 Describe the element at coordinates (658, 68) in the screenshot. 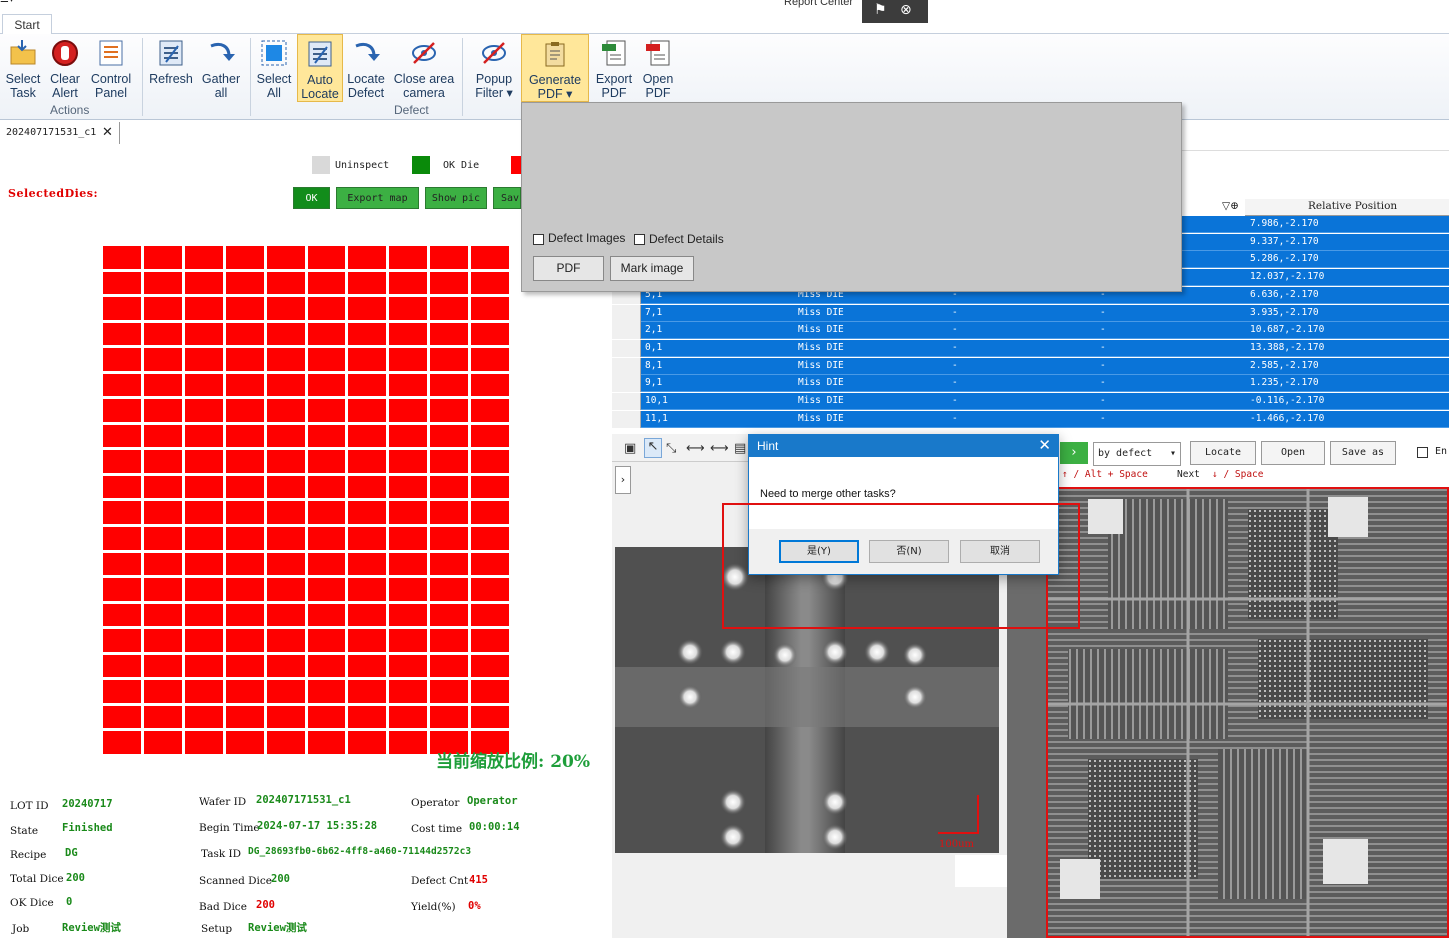

I see `open-pdf-button: Open PDF` at that location.